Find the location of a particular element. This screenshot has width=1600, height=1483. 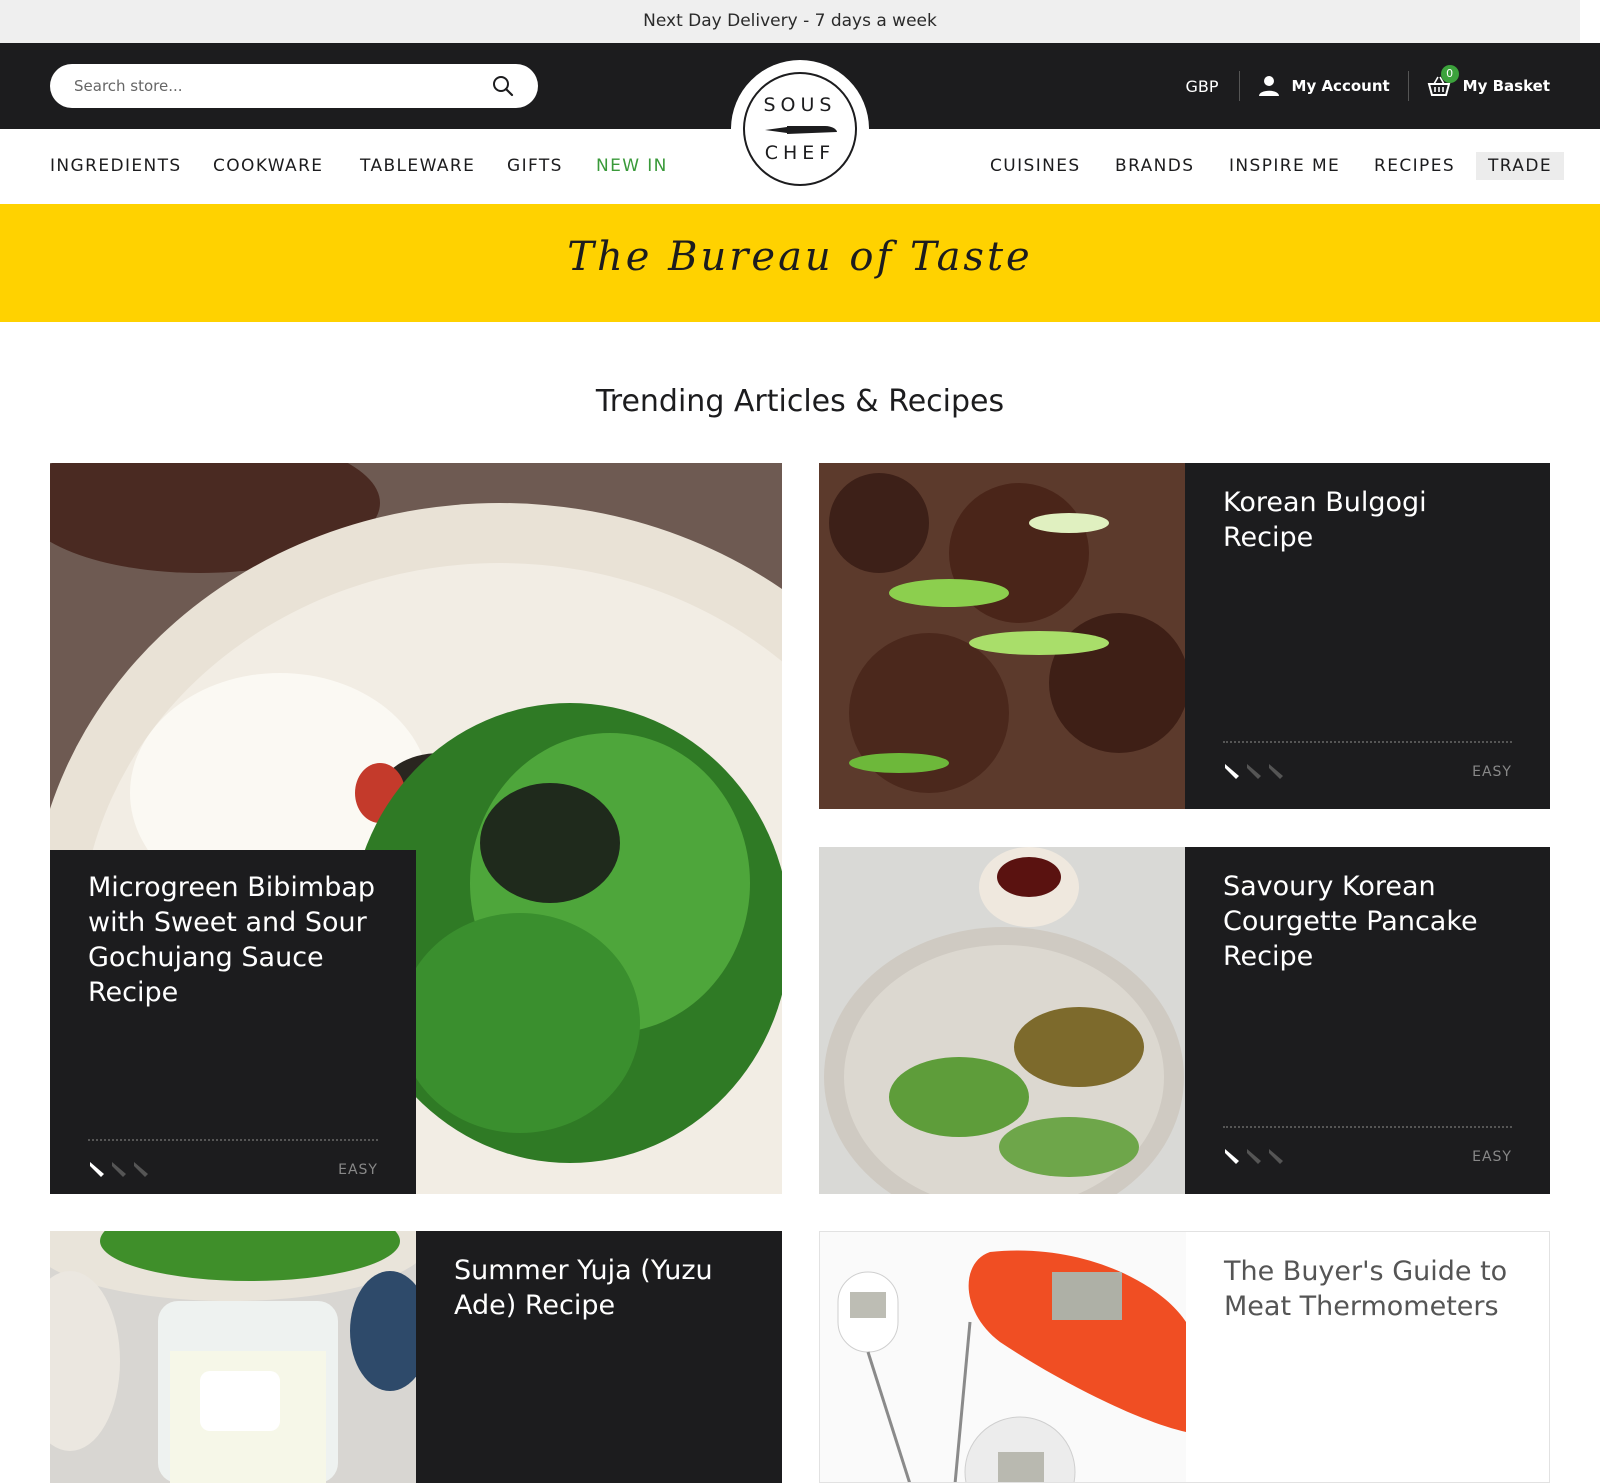

my-account-link: My Account is located at coordinates (1324, 86).